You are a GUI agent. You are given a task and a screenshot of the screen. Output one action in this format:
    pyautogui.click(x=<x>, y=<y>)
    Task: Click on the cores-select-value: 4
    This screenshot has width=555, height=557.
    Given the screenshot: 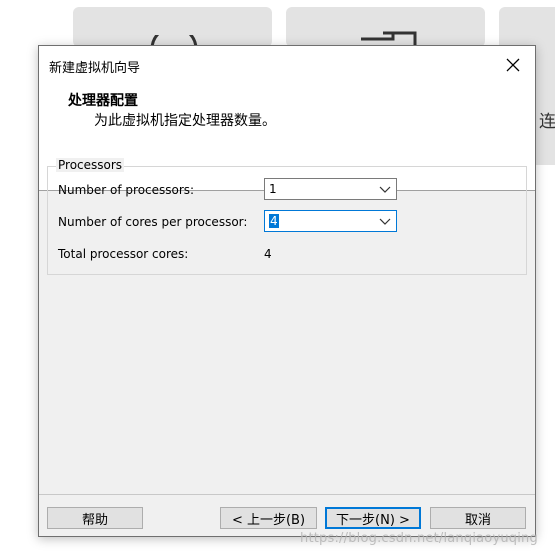 What is the action you would take?
    pyautogui.click(x=274, y=221)
    